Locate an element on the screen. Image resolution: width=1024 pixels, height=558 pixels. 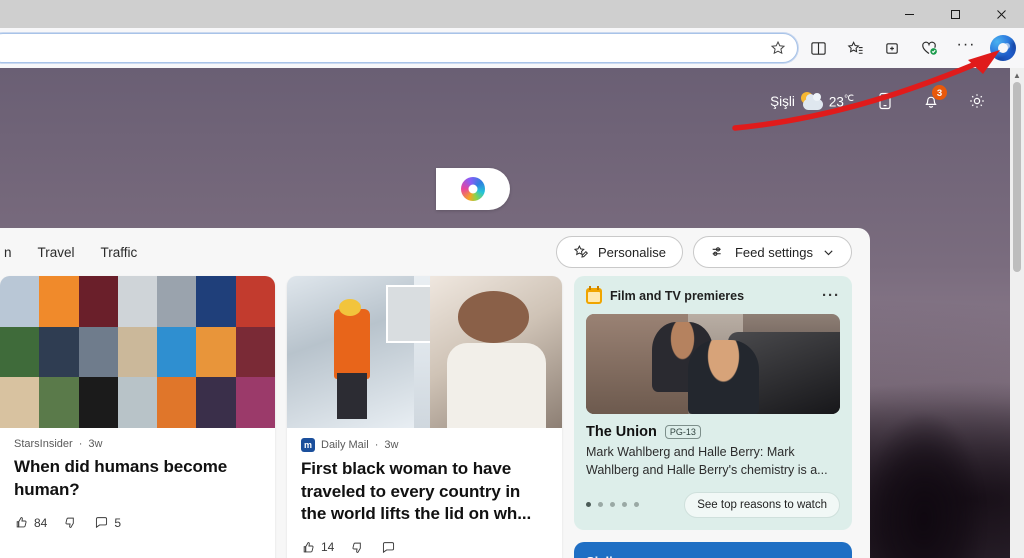
article-age: 3w is located at coordinates (95, 444).